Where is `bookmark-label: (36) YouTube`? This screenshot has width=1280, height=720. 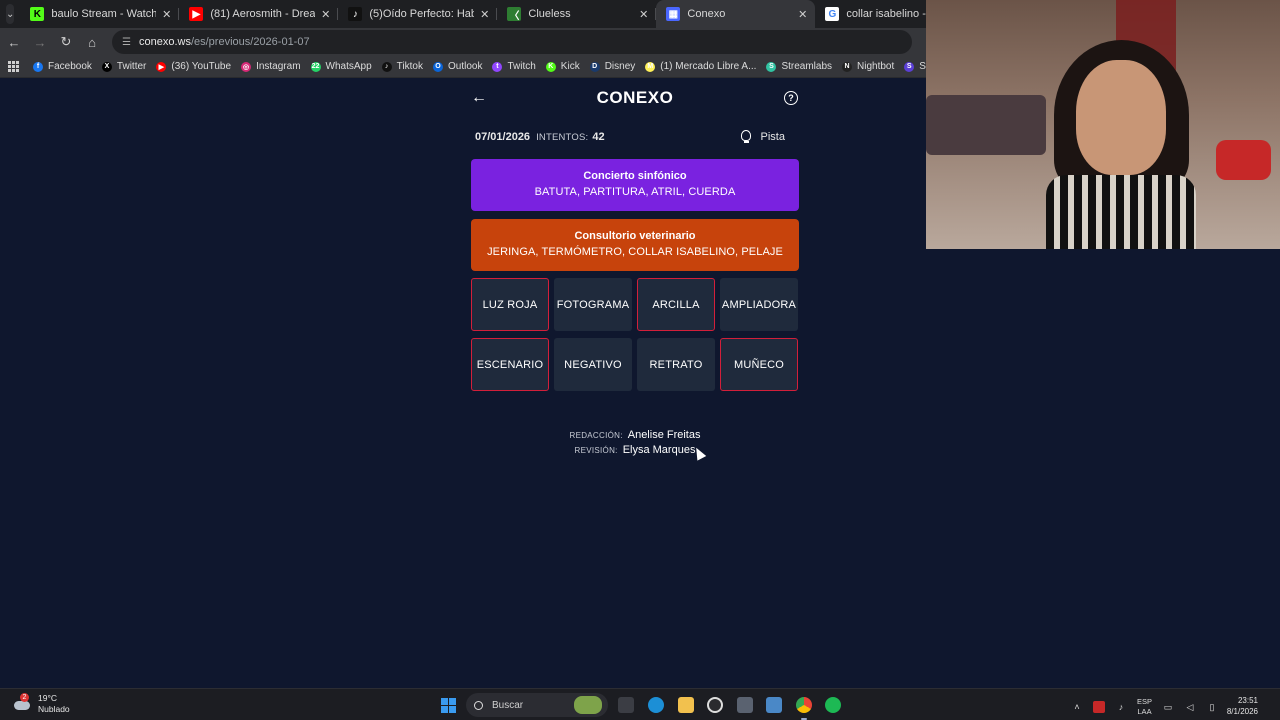 bookmark-label: (36) YouTube is located at coordinates (201, 66).